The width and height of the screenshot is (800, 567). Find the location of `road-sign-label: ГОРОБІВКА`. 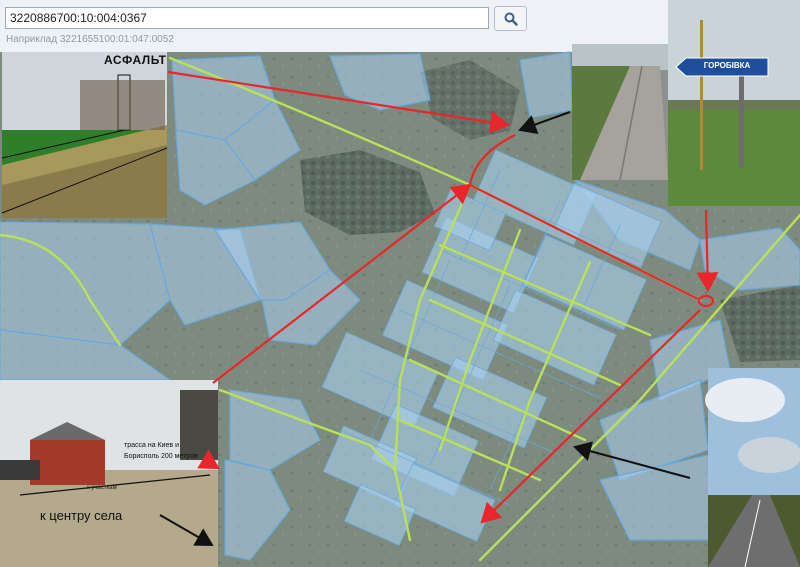

road-sign-label: ГОРОБІВКА is located at coordinates (727, 65).